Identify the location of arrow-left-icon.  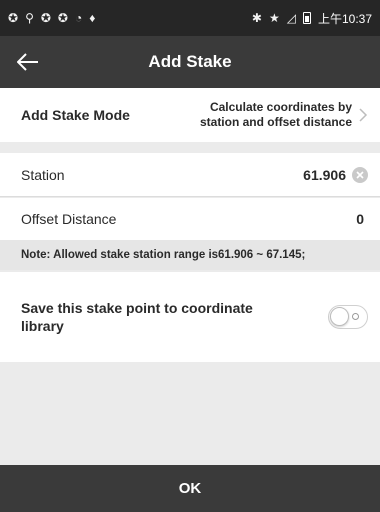
(27, 62).